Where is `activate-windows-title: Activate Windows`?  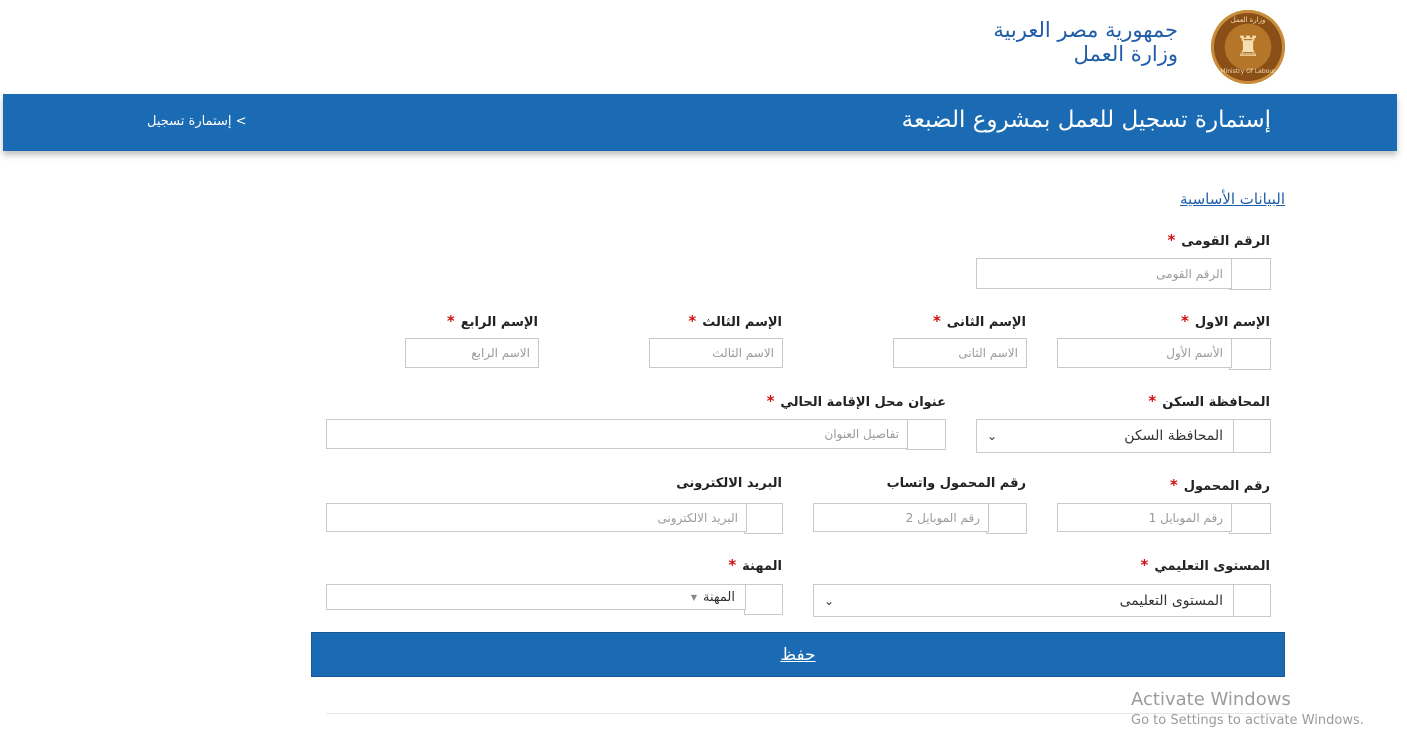
activate-windows-title: Activate Windows is located at coordinates (1211, 699).